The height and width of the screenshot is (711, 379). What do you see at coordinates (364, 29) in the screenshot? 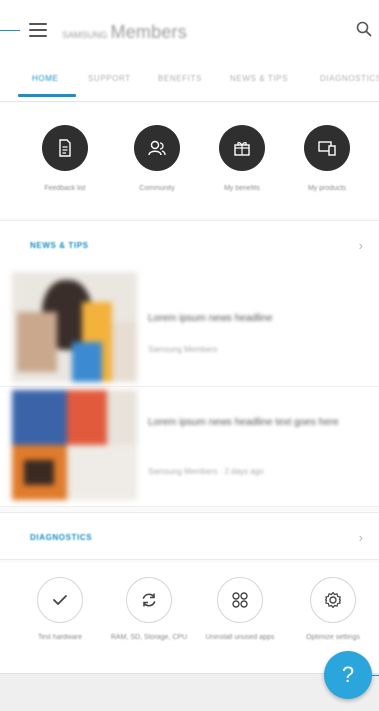
I see `search-icon` at bounding box center [364, 29].